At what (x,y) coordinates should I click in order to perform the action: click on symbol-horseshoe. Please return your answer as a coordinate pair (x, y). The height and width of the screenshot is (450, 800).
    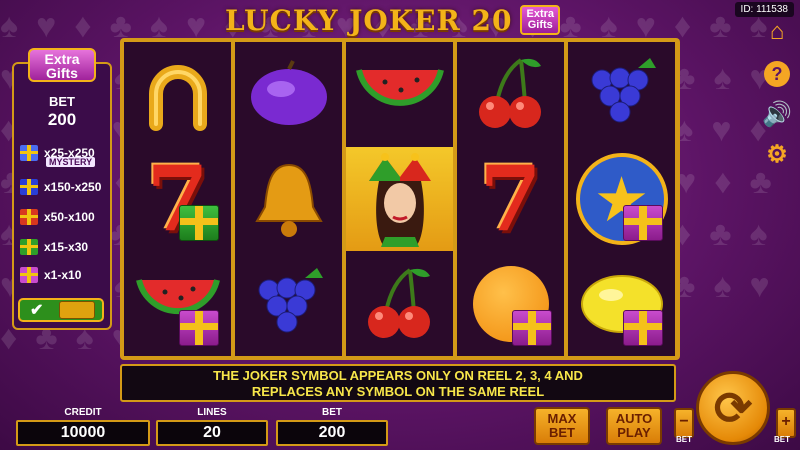
    Looking at the image, I should click on (177, 94).